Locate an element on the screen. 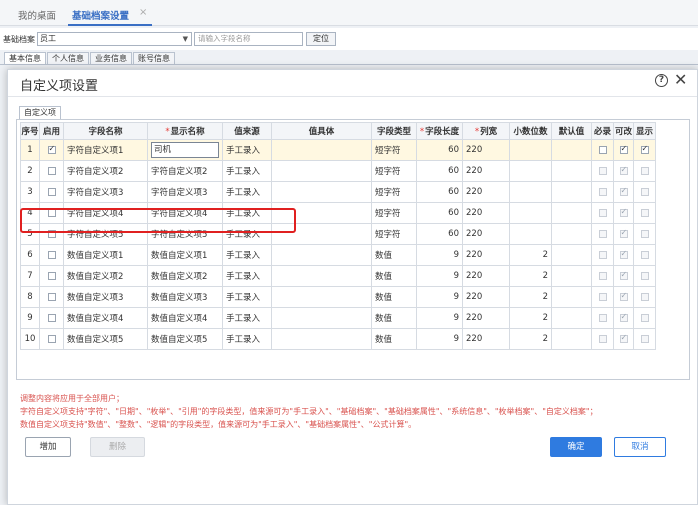 This screenshot has height=505, width=698. table-row: 7 数值自定义项2 数值自定义项2 手工录入 数值 9 220 2 is located at coordinates (338, 276).